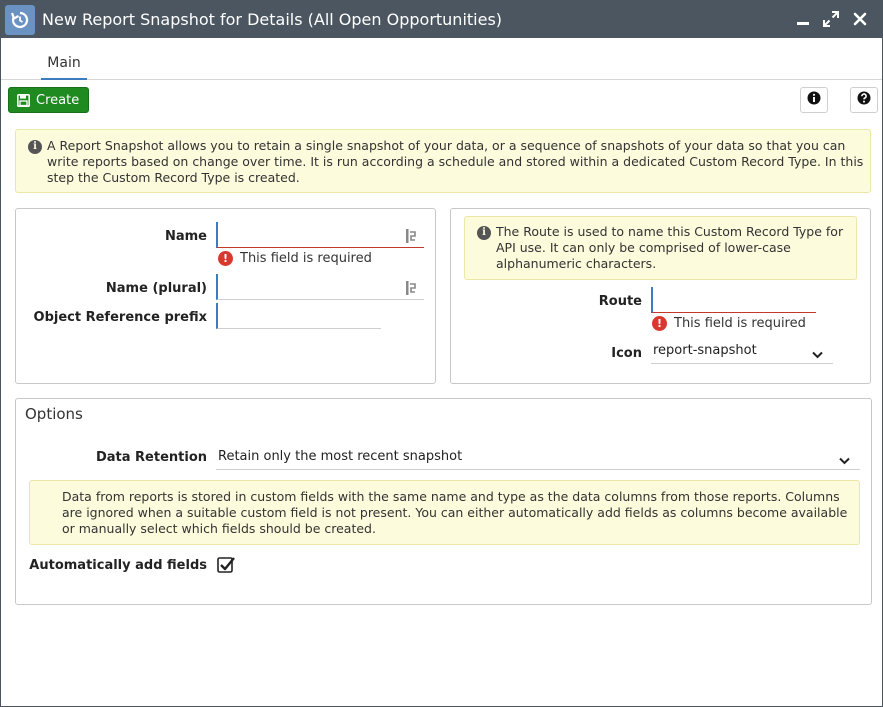 The image size is (883, 707). Describe the element at coordinates (620, 301) in the screenshot. I see `route-label: Route` at that location.